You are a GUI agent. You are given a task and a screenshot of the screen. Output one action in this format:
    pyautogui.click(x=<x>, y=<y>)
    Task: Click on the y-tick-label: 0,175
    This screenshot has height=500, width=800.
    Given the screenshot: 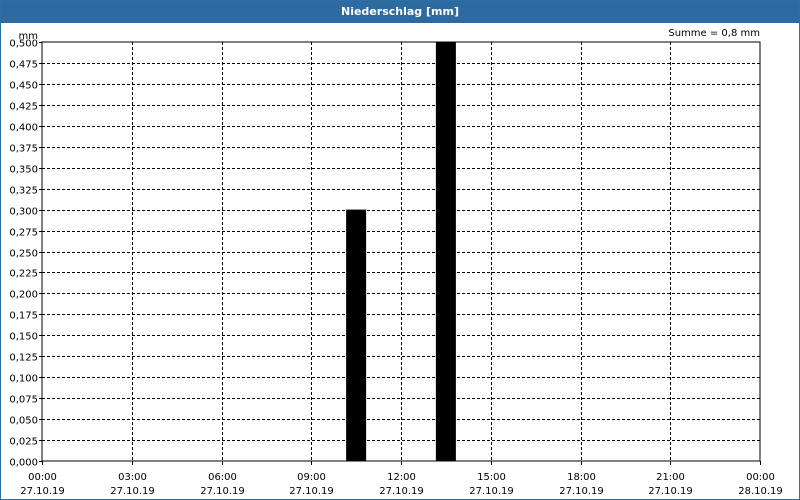 What is the action you would take?
    pyautogui.click(x=23, y=316)
    